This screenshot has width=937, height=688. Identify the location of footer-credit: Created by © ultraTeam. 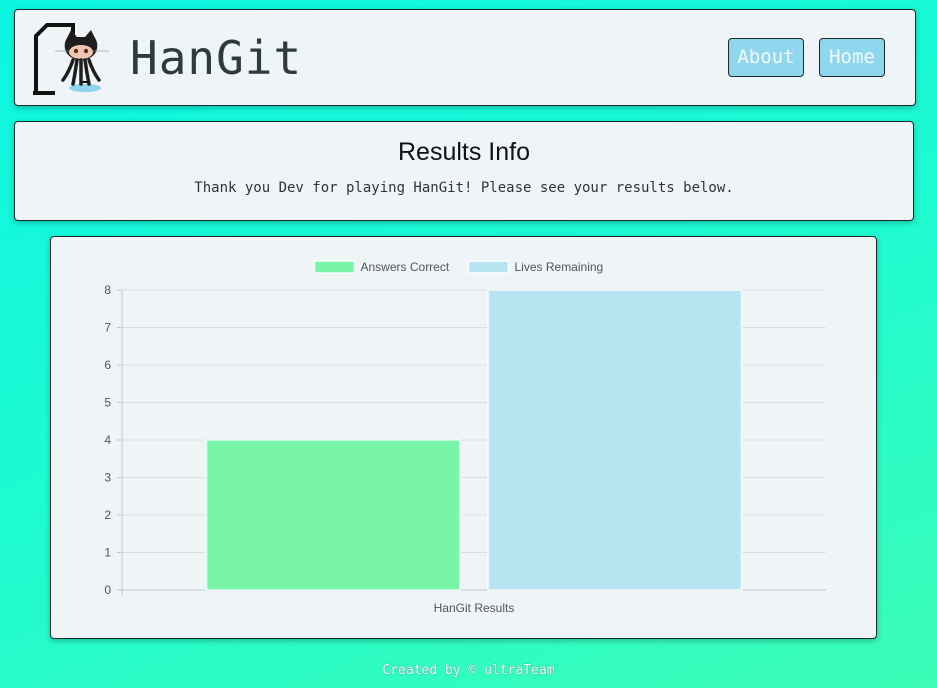
(468, 670).